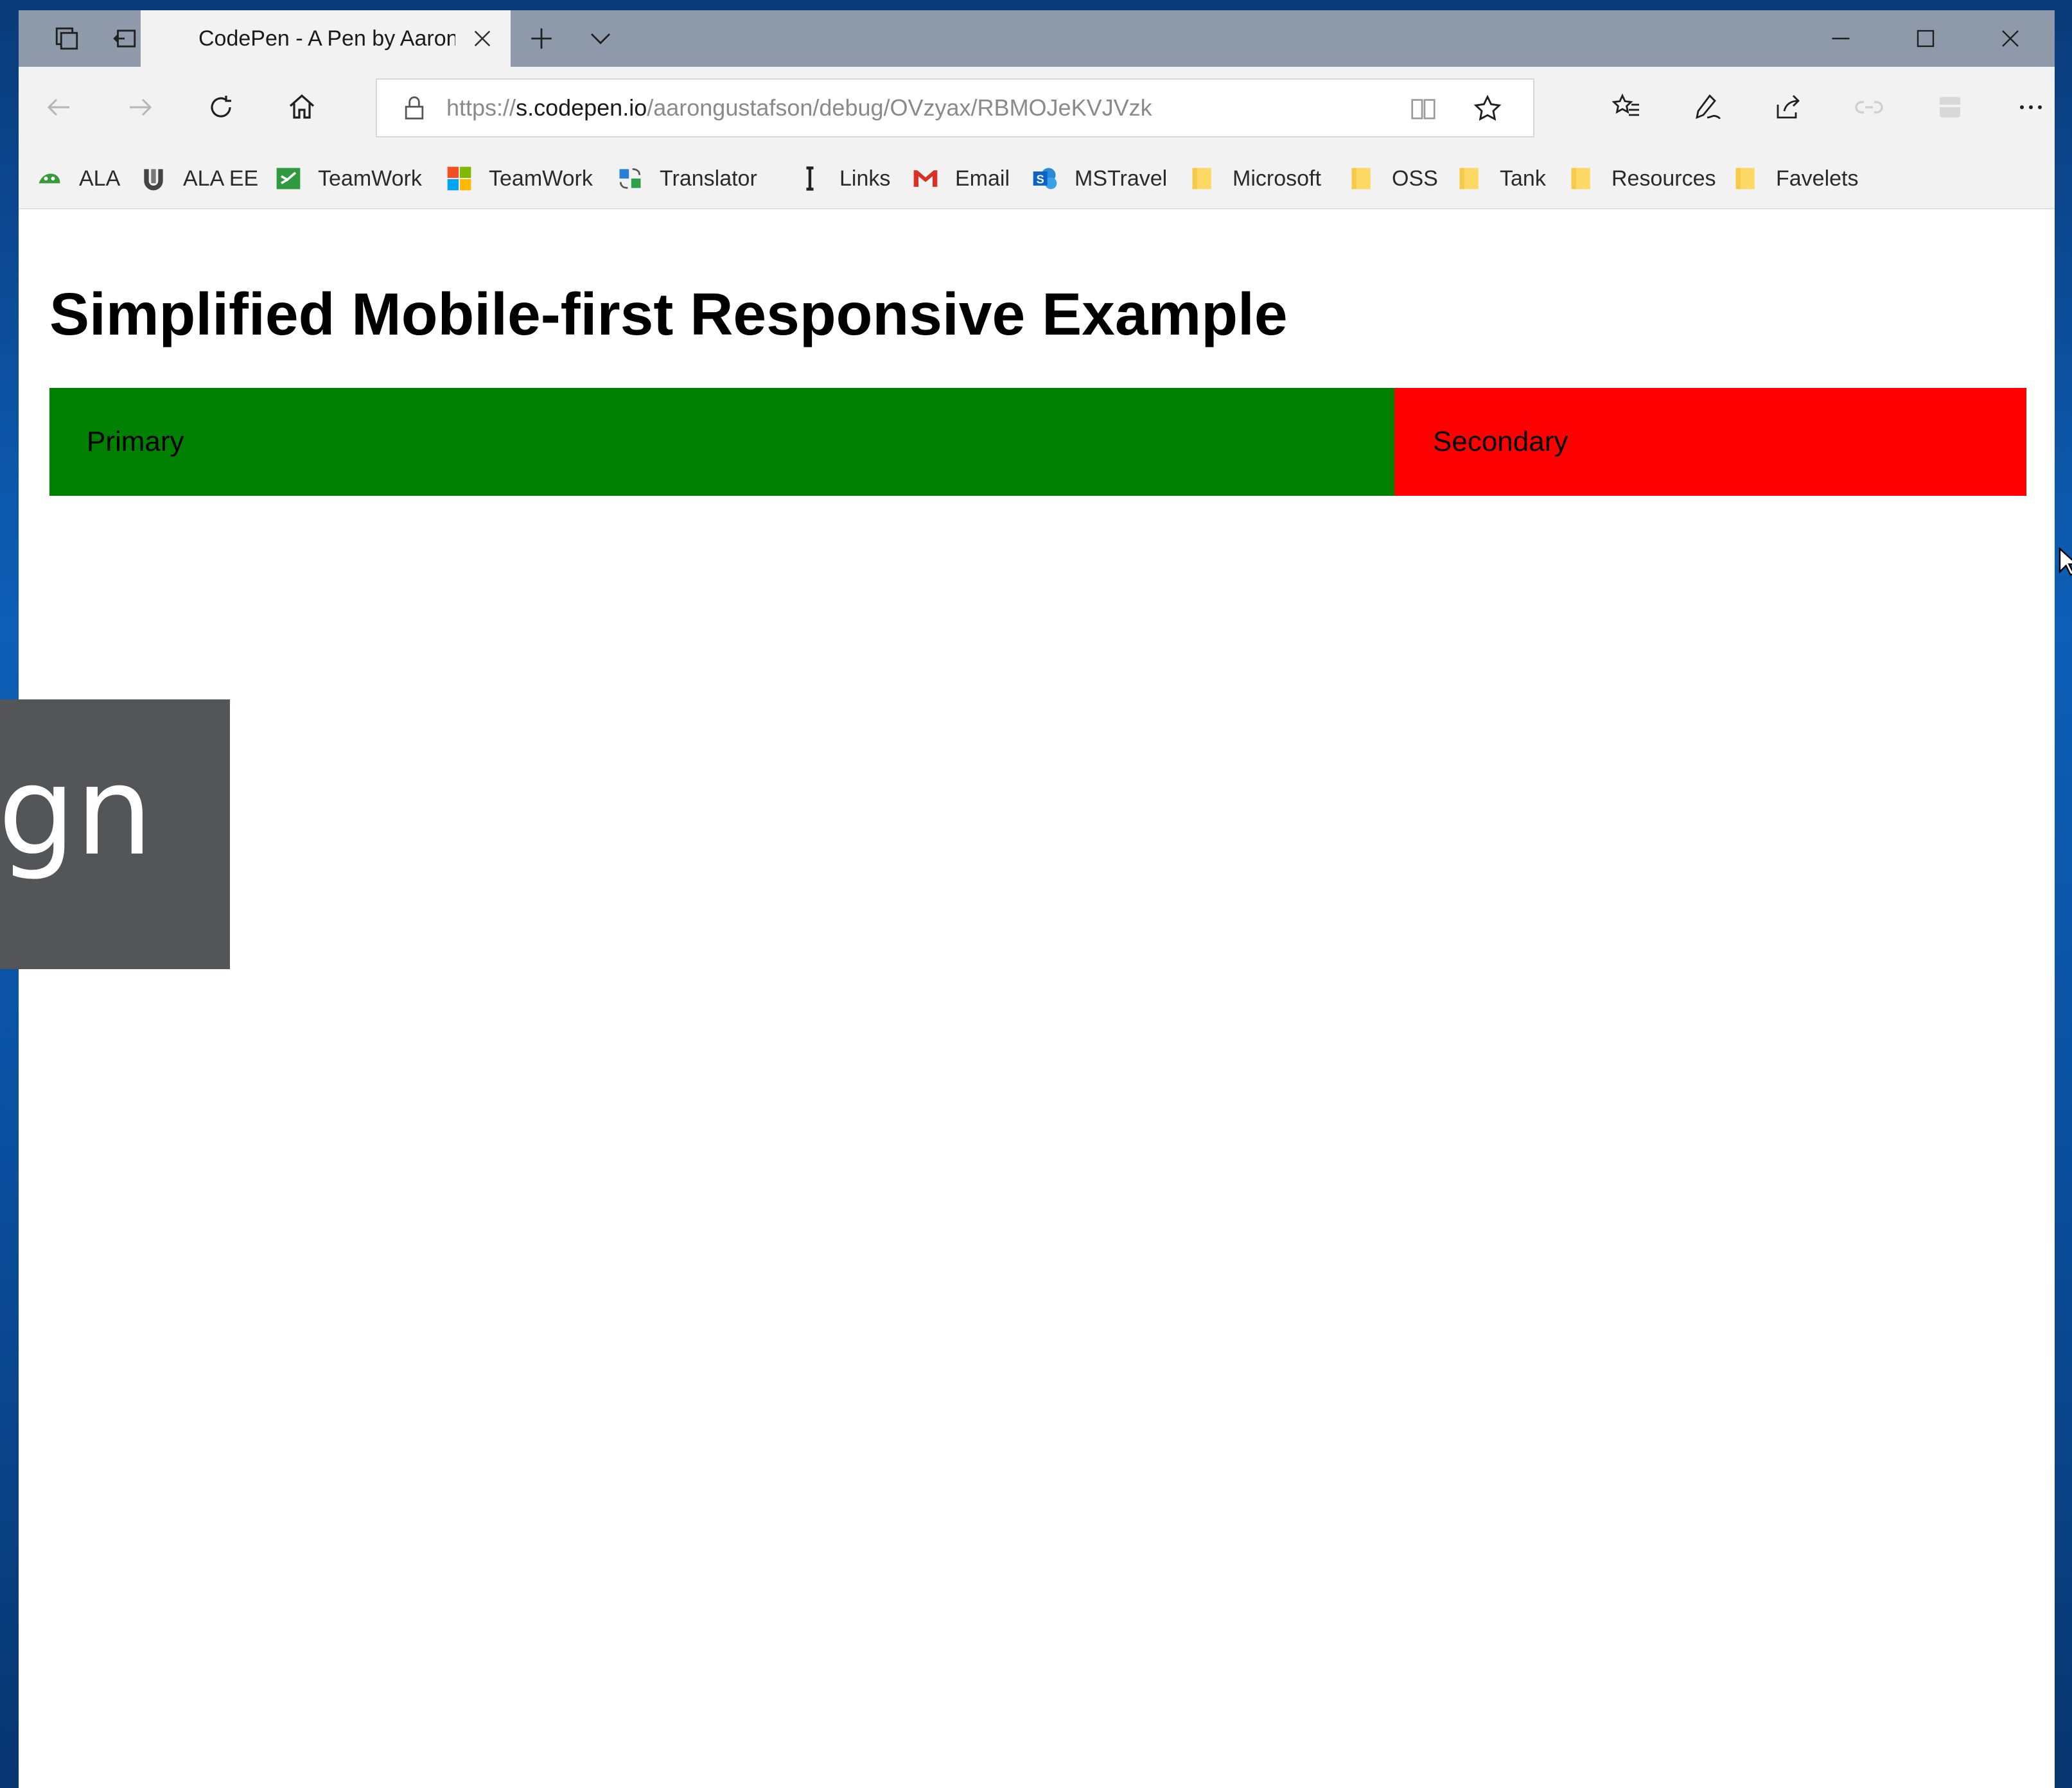 This screenshot has width=2072, height=1788. Describe the element at coordinates (76, 811) in the screenshot. I see `caption-text: ign` at that location.